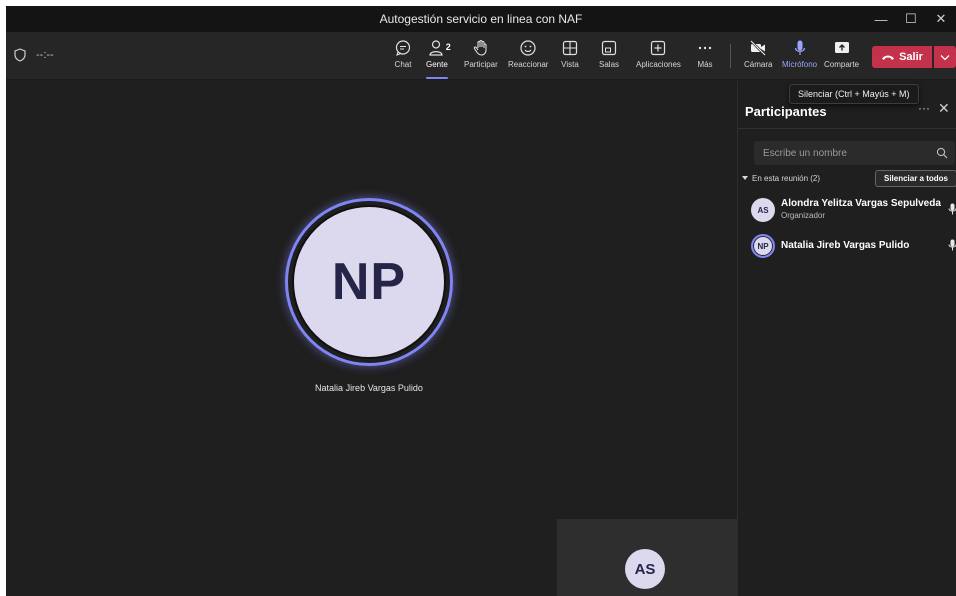 This screenshot has height=596, width=956. What do you see at coordinates (911, 57) in the screenshot?
I see `leave-label: Salir` at bounding box center [911, 57].